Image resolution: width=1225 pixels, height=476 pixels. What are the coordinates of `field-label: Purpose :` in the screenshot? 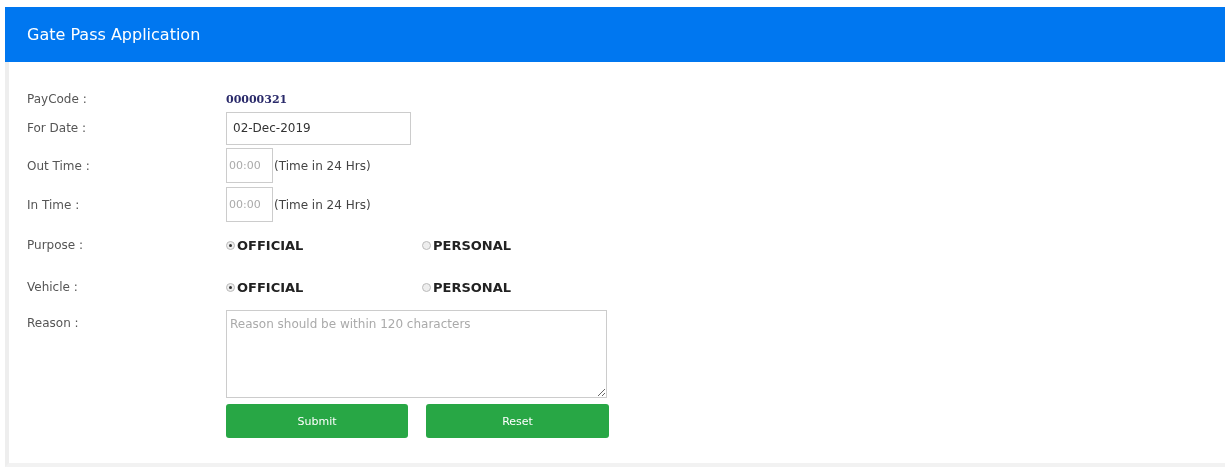 It's located at (55, 245).